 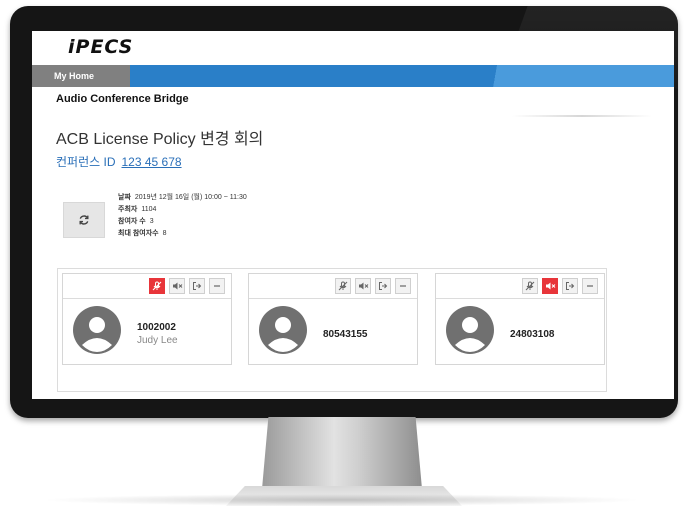 I want to click on participant-card-1: 1002002 Judy Lee, so click(x=147, y=319).